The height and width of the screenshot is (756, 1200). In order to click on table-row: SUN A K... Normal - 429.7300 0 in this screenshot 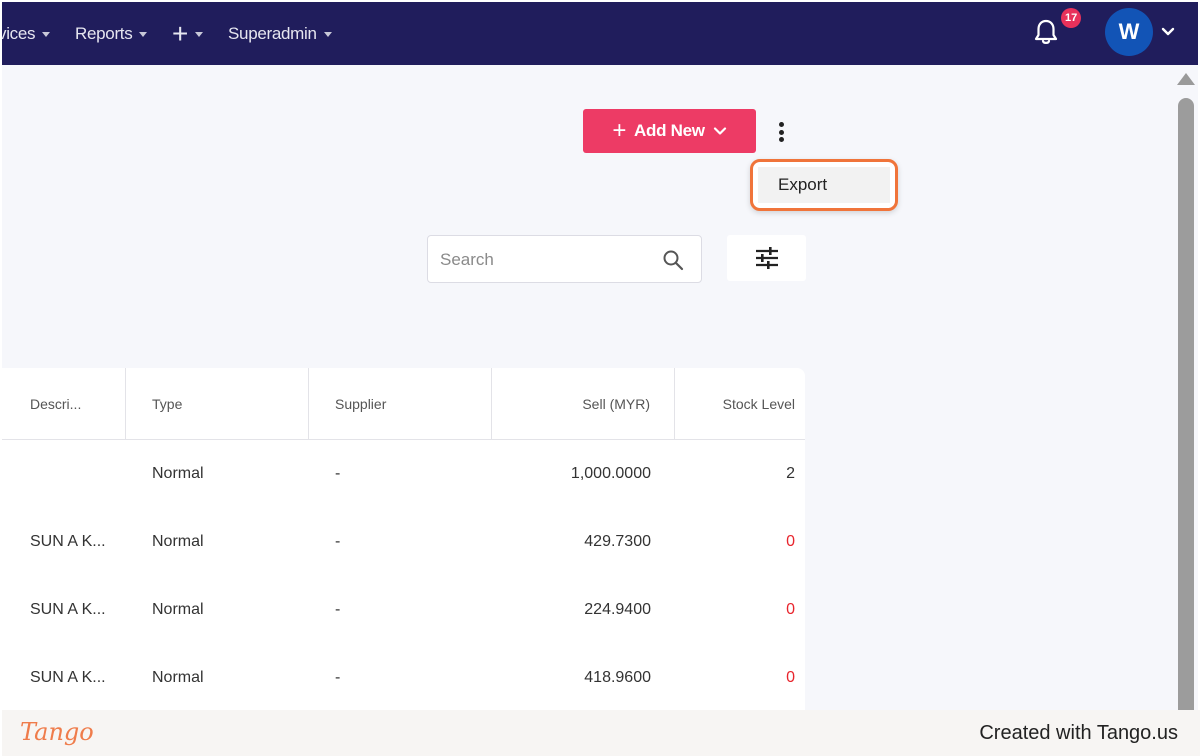, I will do `click(403, 542)`.